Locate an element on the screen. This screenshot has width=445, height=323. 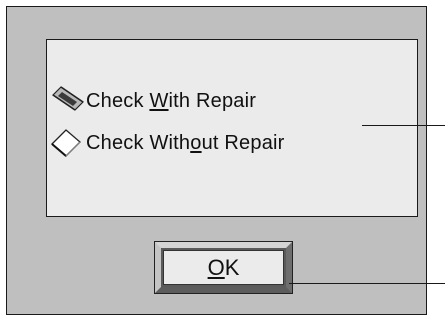
ok-callout-line is located at coordinates (367, 283).